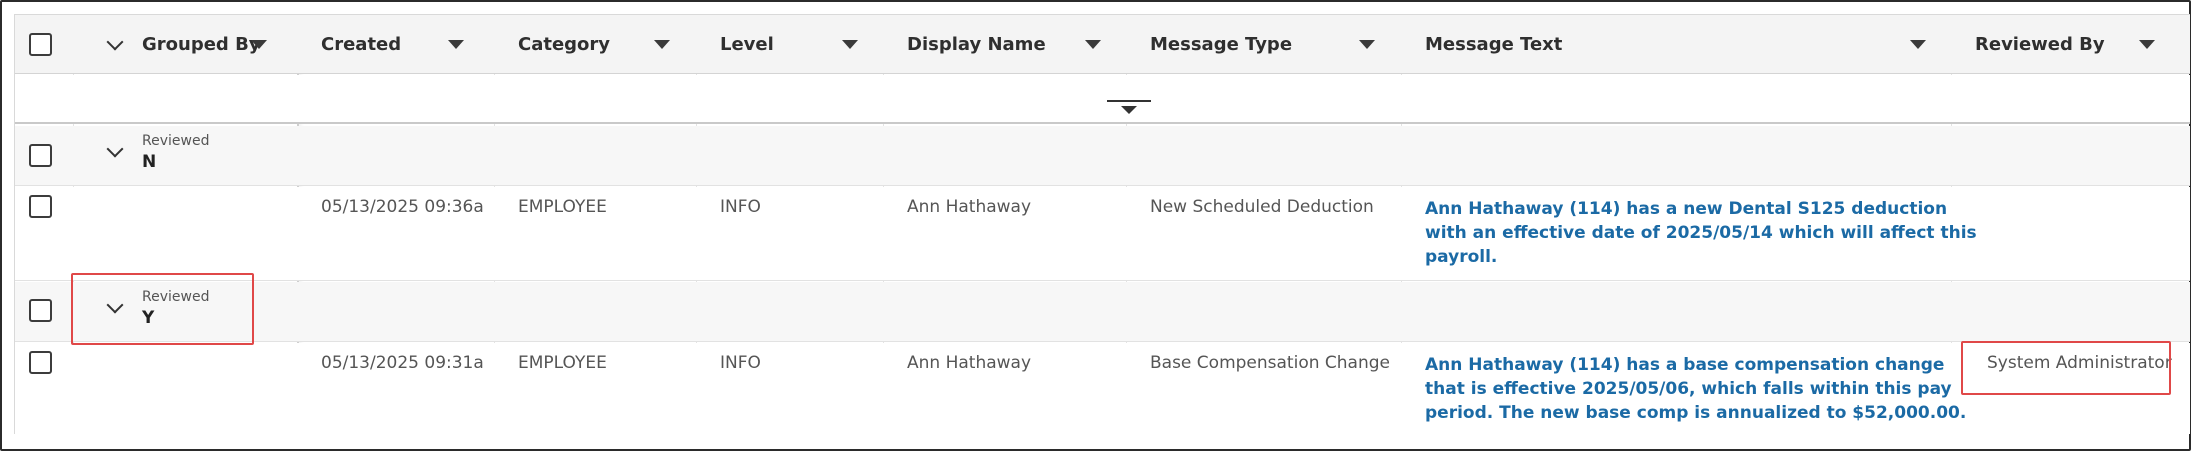 This screenshot has height=451, width=2191. What do you see at coordinates (1461, 257) in the screenshot?
I see `message-line: payroll.` at bounding box center [1461, 257].